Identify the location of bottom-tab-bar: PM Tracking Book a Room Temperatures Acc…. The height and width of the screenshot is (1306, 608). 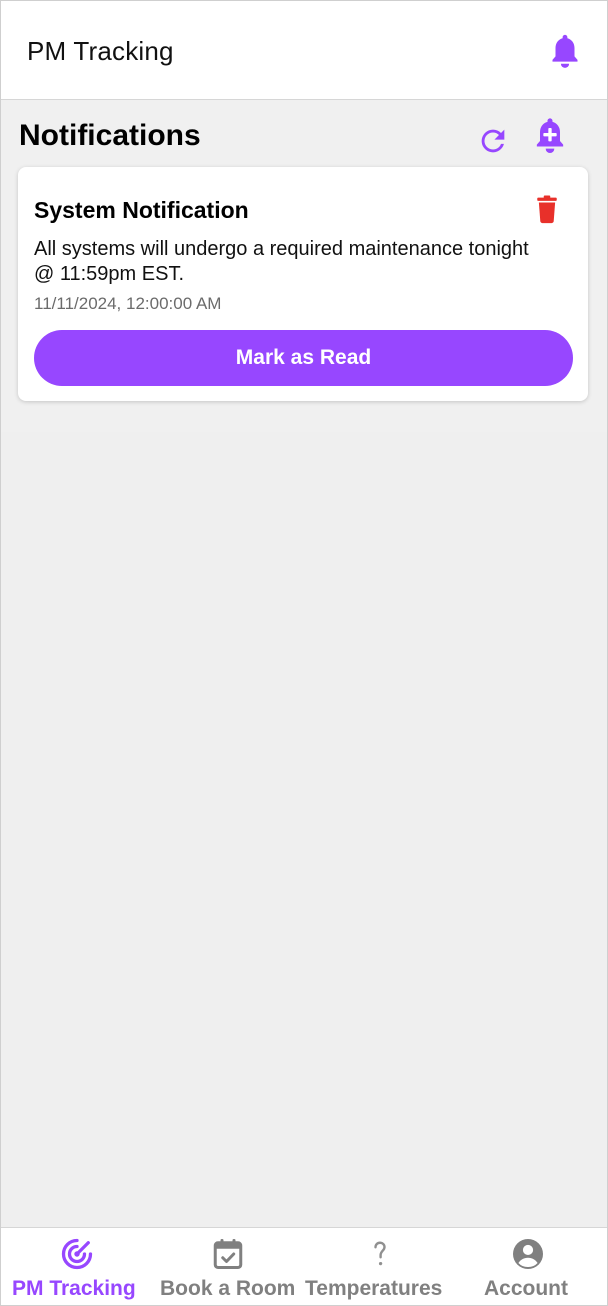
(304, 1266).